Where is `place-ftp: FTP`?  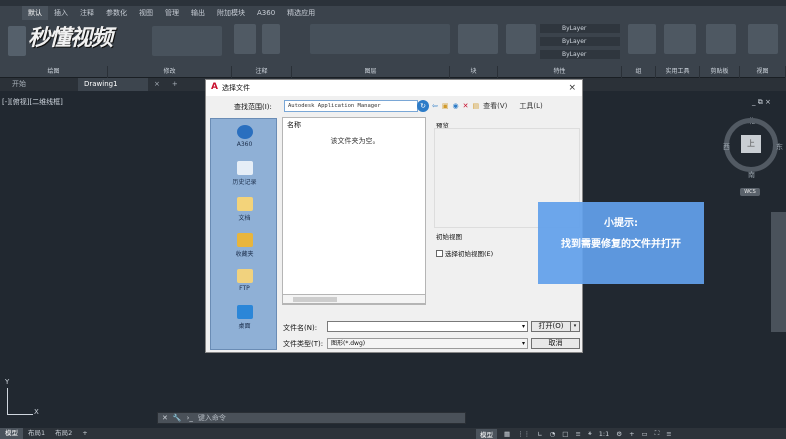 place-ftp: FTP is located at coordinates (244, 280).